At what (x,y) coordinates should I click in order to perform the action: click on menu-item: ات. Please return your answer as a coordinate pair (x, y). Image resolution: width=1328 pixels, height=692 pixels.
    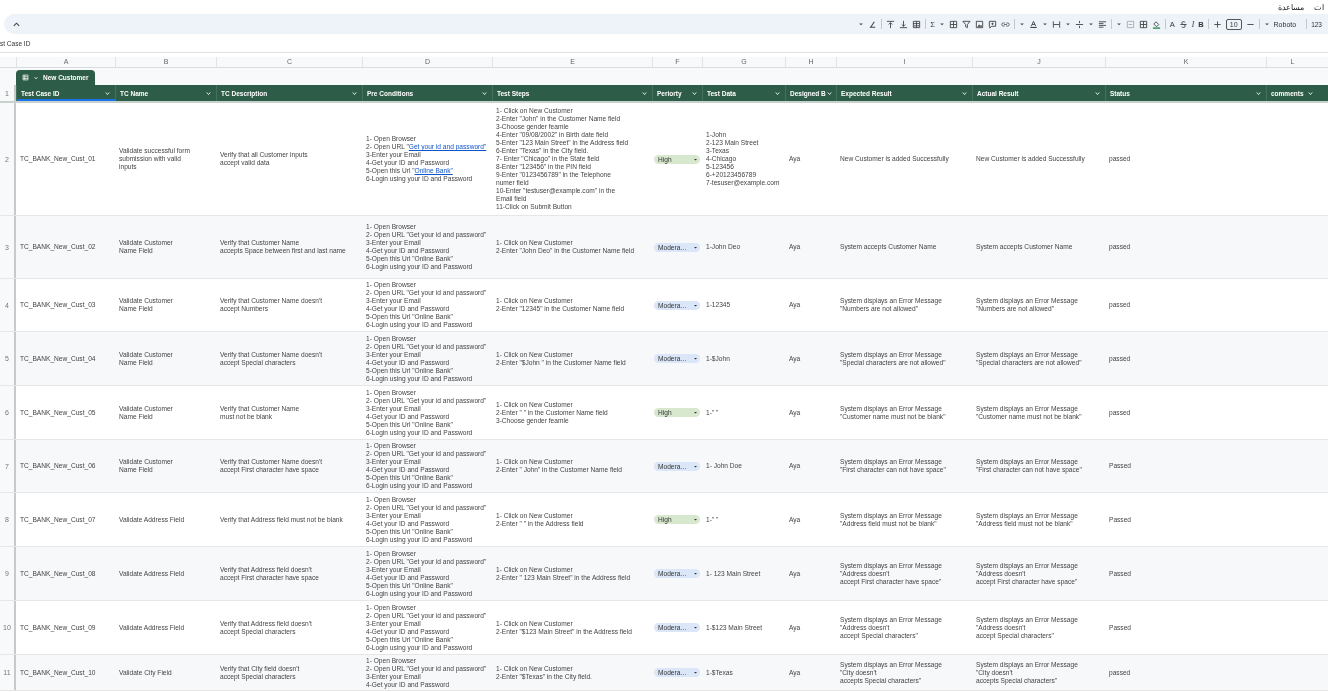
    Looking at the image, I should click on (1319, 7).